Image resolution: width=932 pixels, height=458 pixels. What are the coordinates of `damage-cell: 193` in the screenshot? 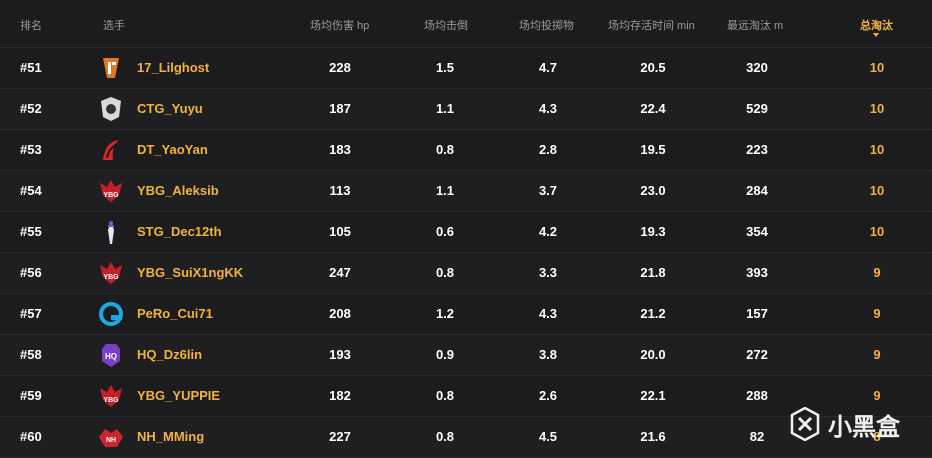 It's located at (340, 354).